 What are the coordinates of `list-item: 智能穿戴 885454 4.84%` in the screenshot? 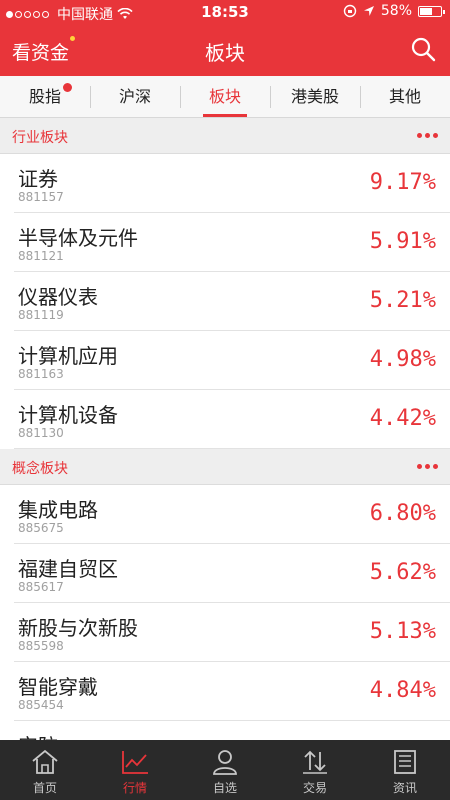 It's located at (225, 691).